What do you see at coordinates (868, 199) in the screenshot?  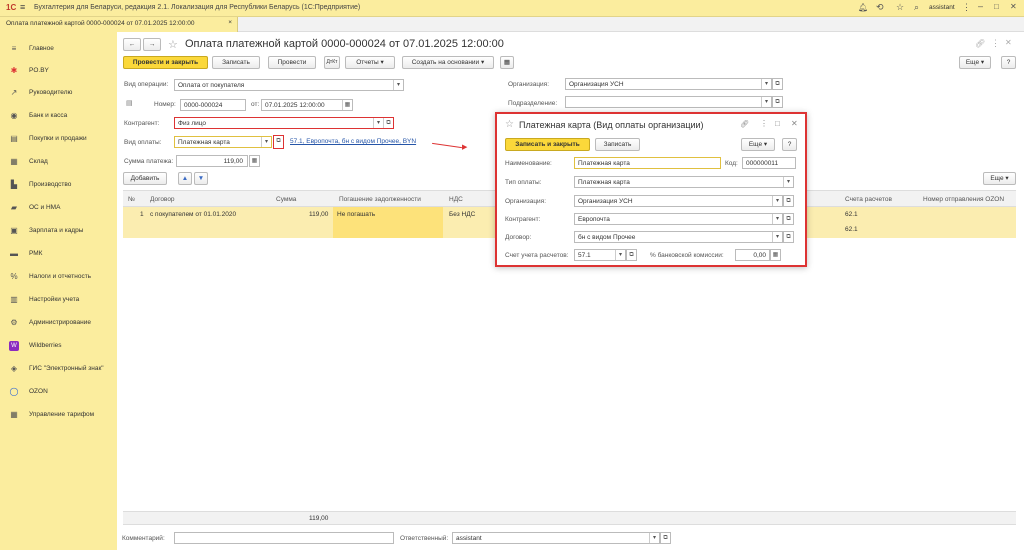 I see `col-accounts: Счета расчетов` at bounding box center [868, 199].